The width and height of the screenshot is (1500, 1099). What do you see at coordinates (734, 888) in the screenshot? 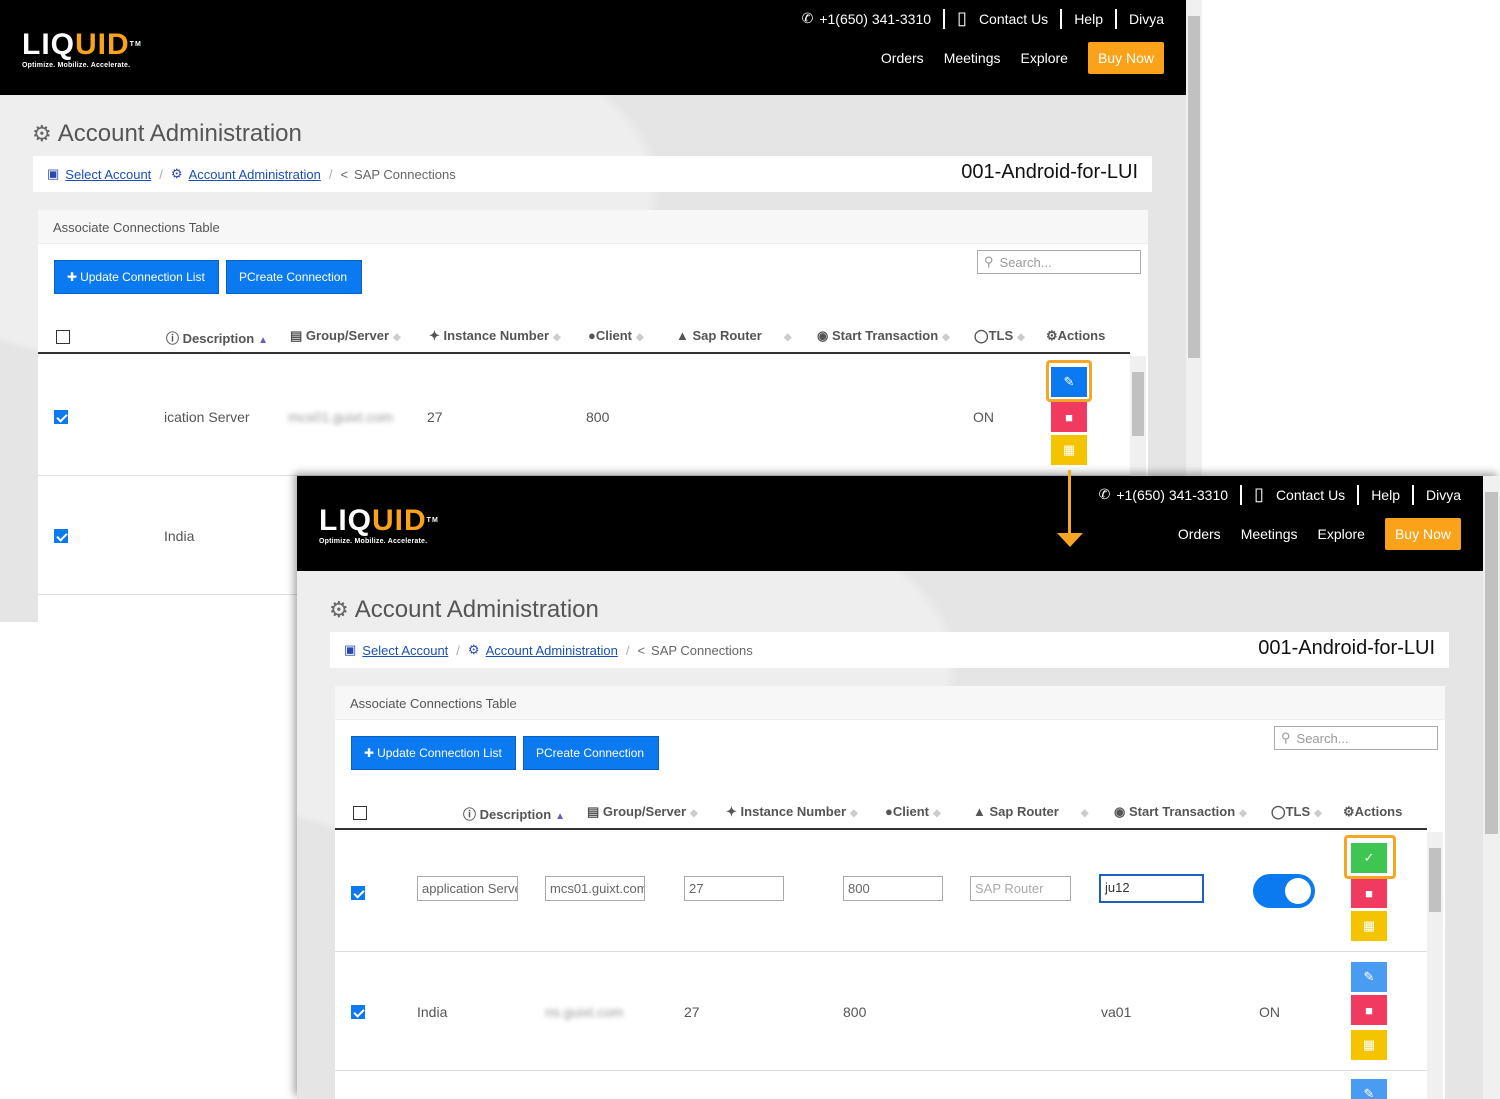
I see `instance-number-field: 27` at bounding box center [734, 888].